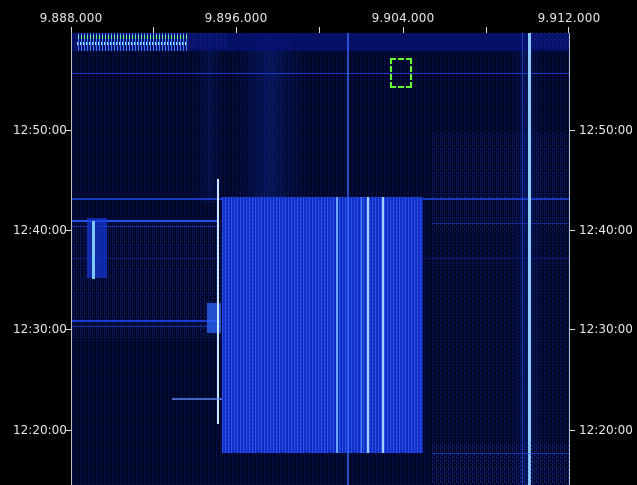 The image size is (637, 485). Describe the element at coordinates (401, 73) in the screenshot. I see `selection-marker` at that location.